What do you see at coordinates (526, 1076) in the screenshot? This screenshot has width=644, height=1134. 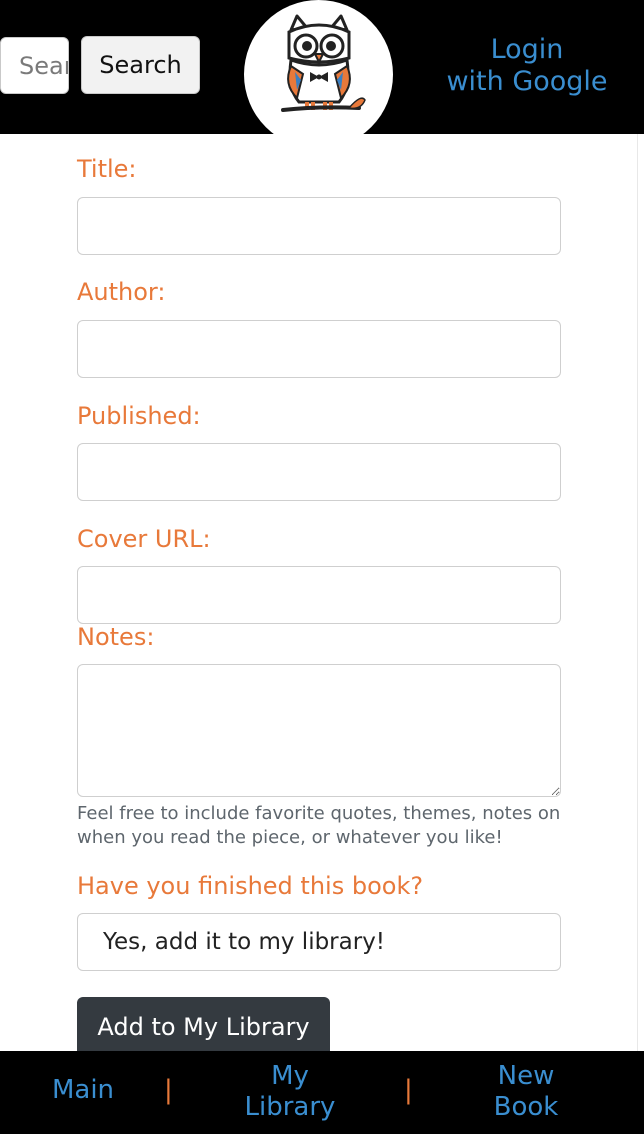 I see `nav-new-book-line1: New` at bounding box center [526, 1076].